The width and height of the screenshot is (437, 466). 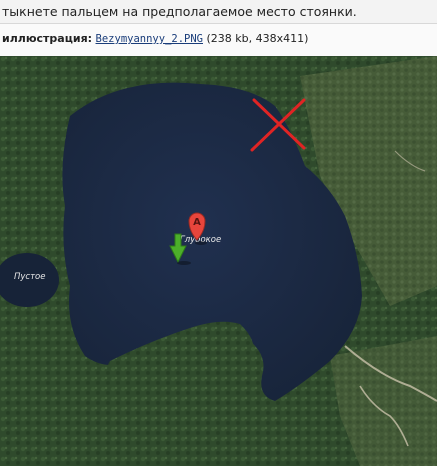 What do you see at coordinates (149, 39) in the screenshot?
I see `attachment-link: Bezymyannyy_2.PNG` at bounding box center [149, 39].